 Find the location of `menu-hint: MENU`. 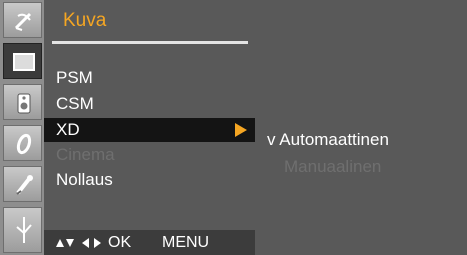

menu-hint: MENU is located at coordinates (186, 242).